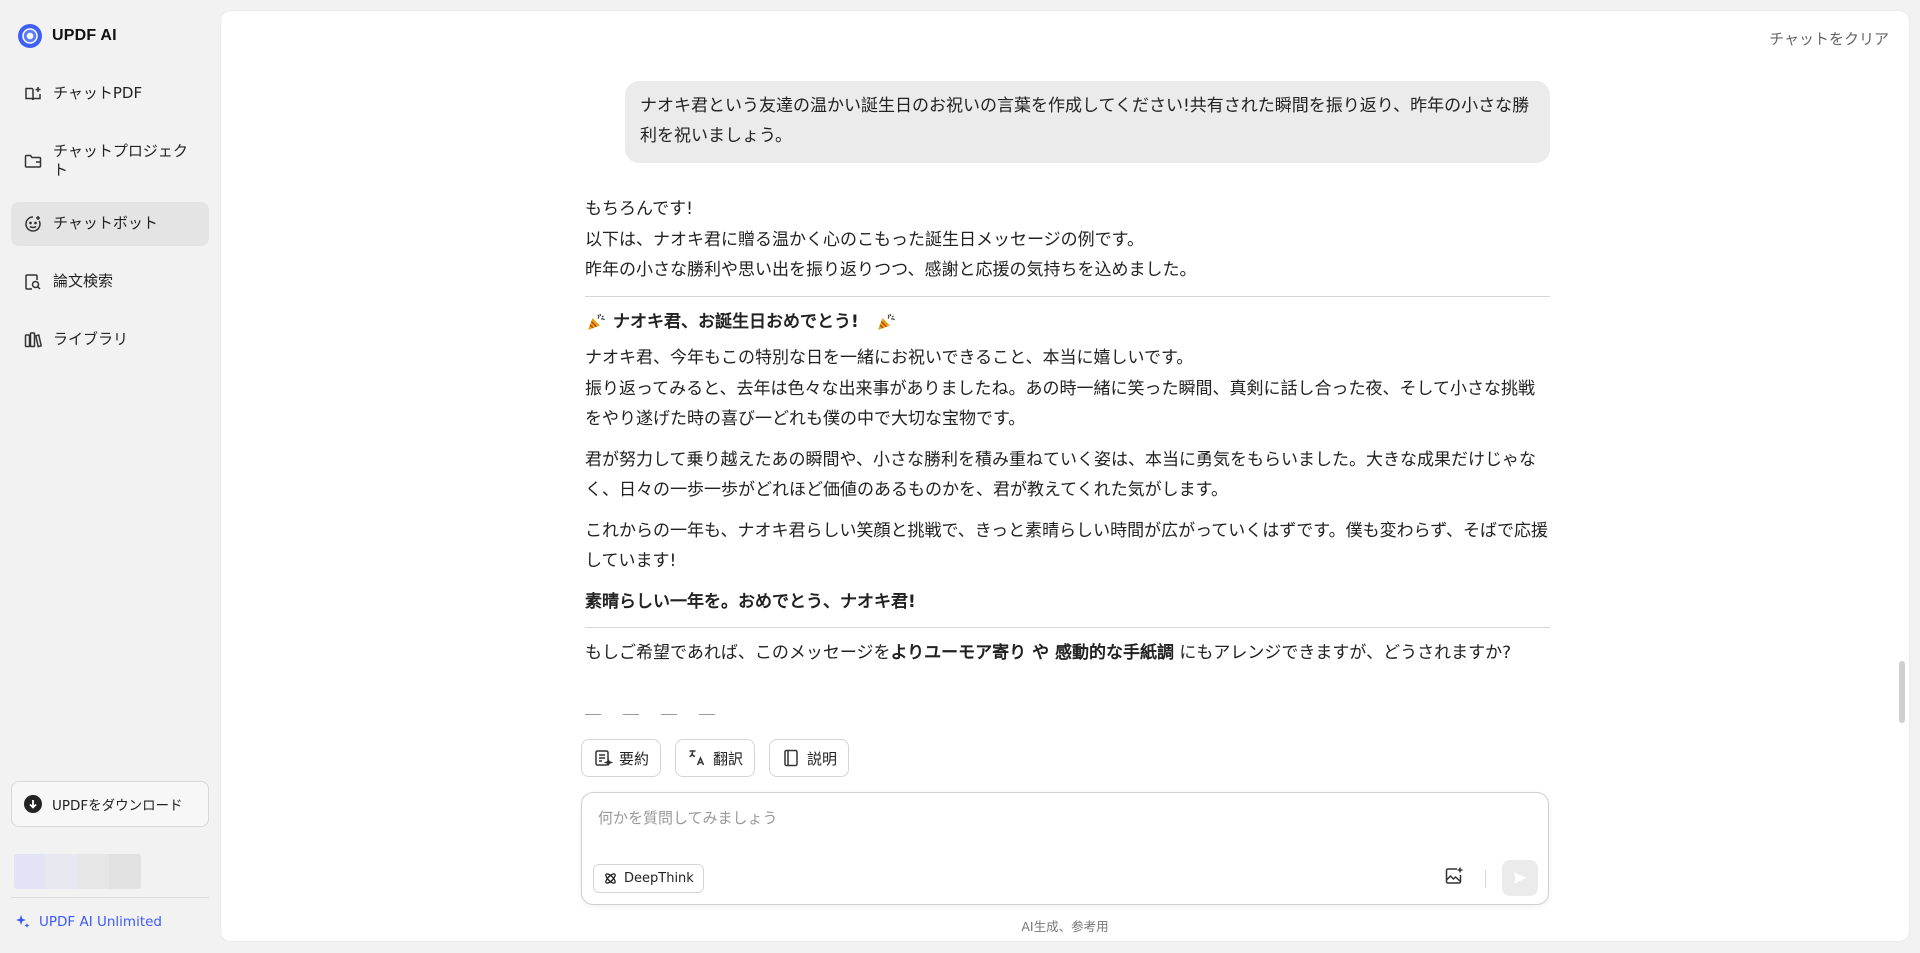 This screenshot has height=953, width=1920. I want to click on translate-button: 翻訳, so click(715, 758).